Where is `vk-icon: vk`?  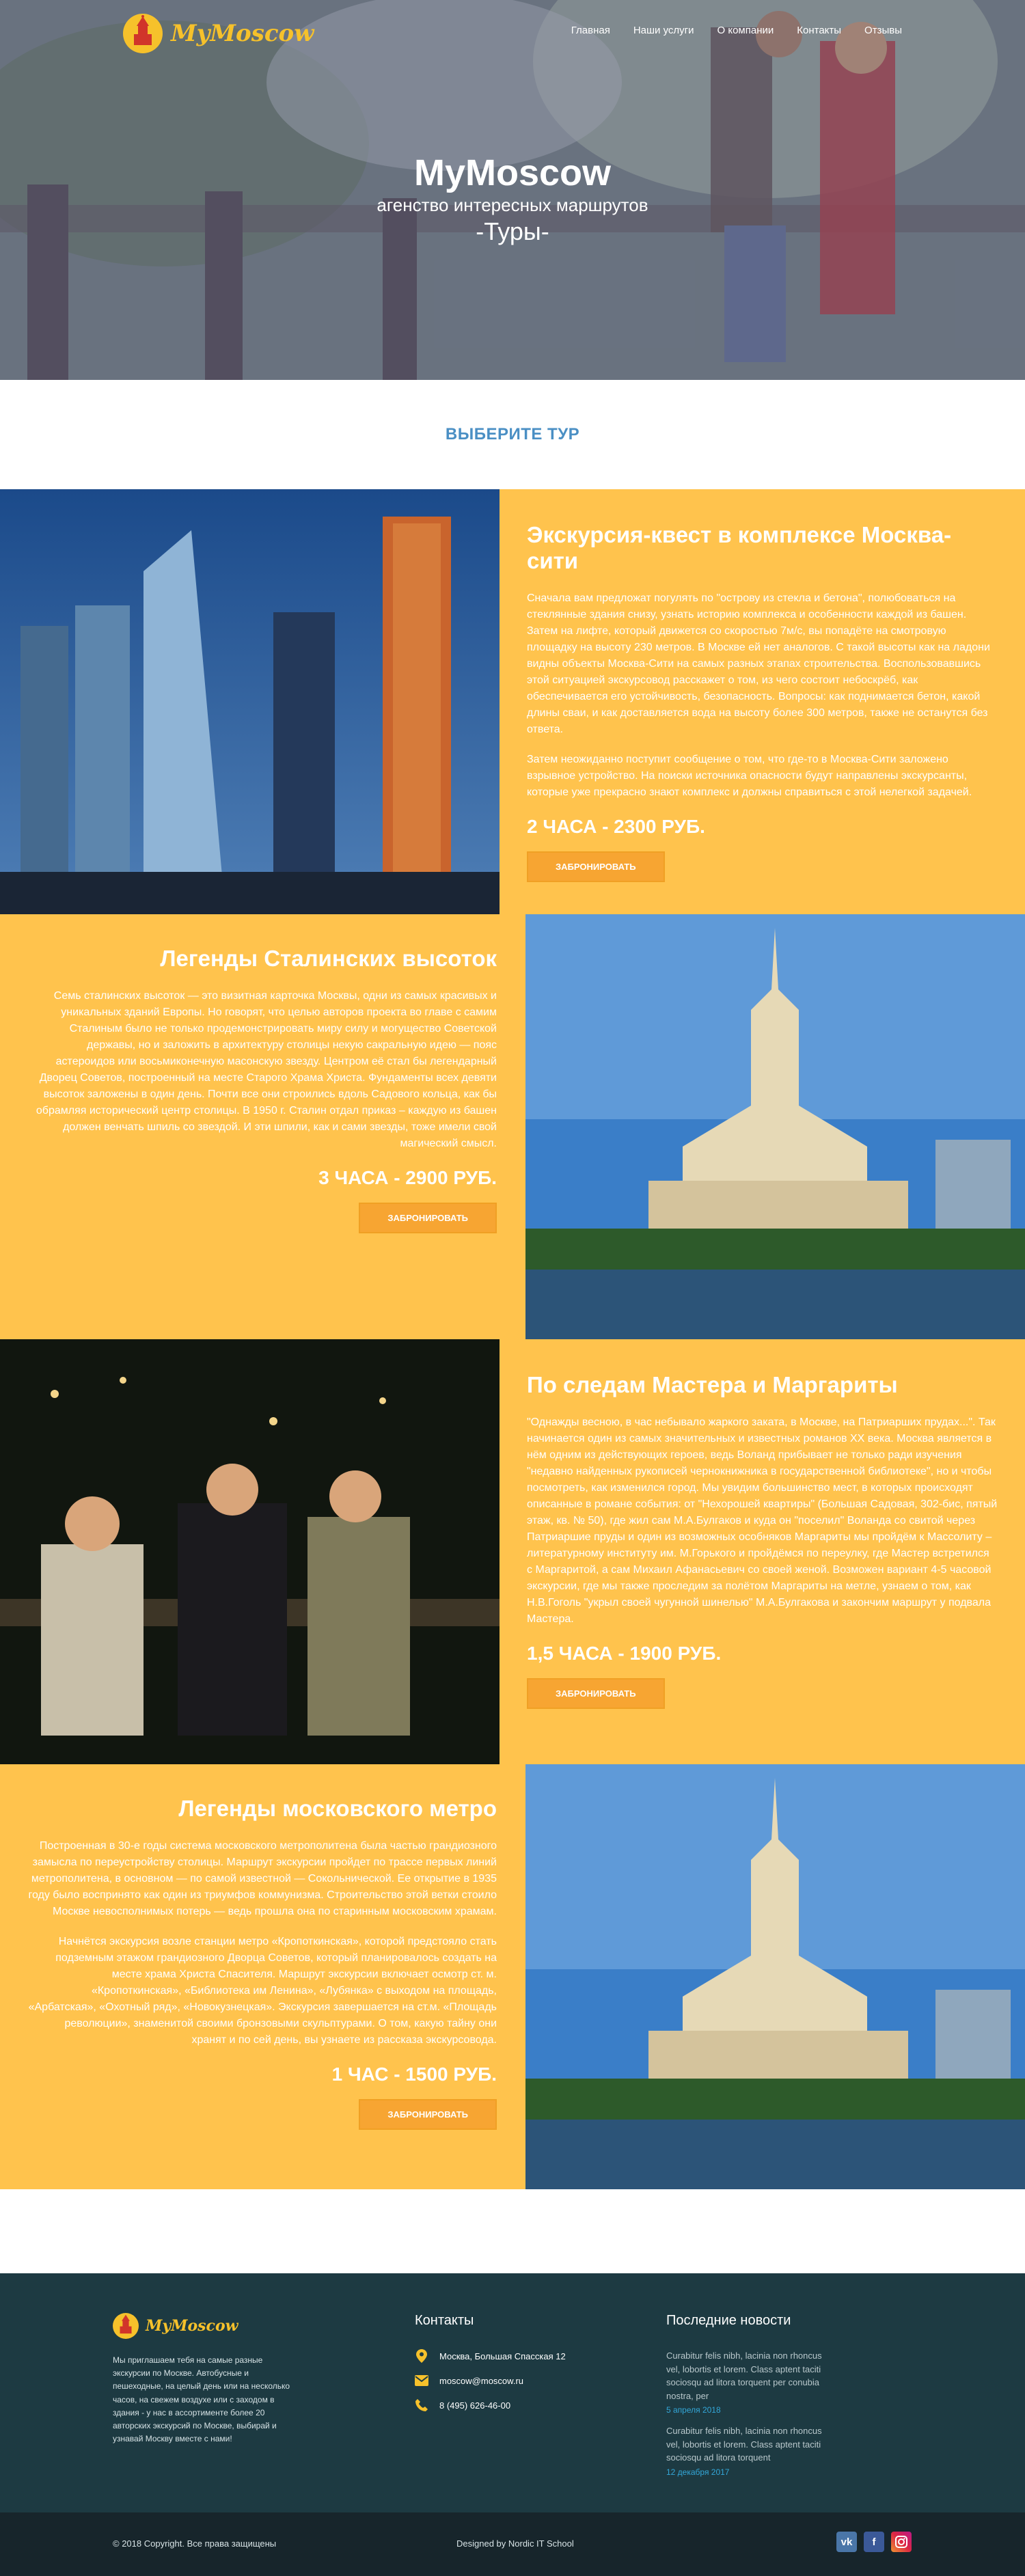
vk-icon: vk is located at coordinates (846, 2542).